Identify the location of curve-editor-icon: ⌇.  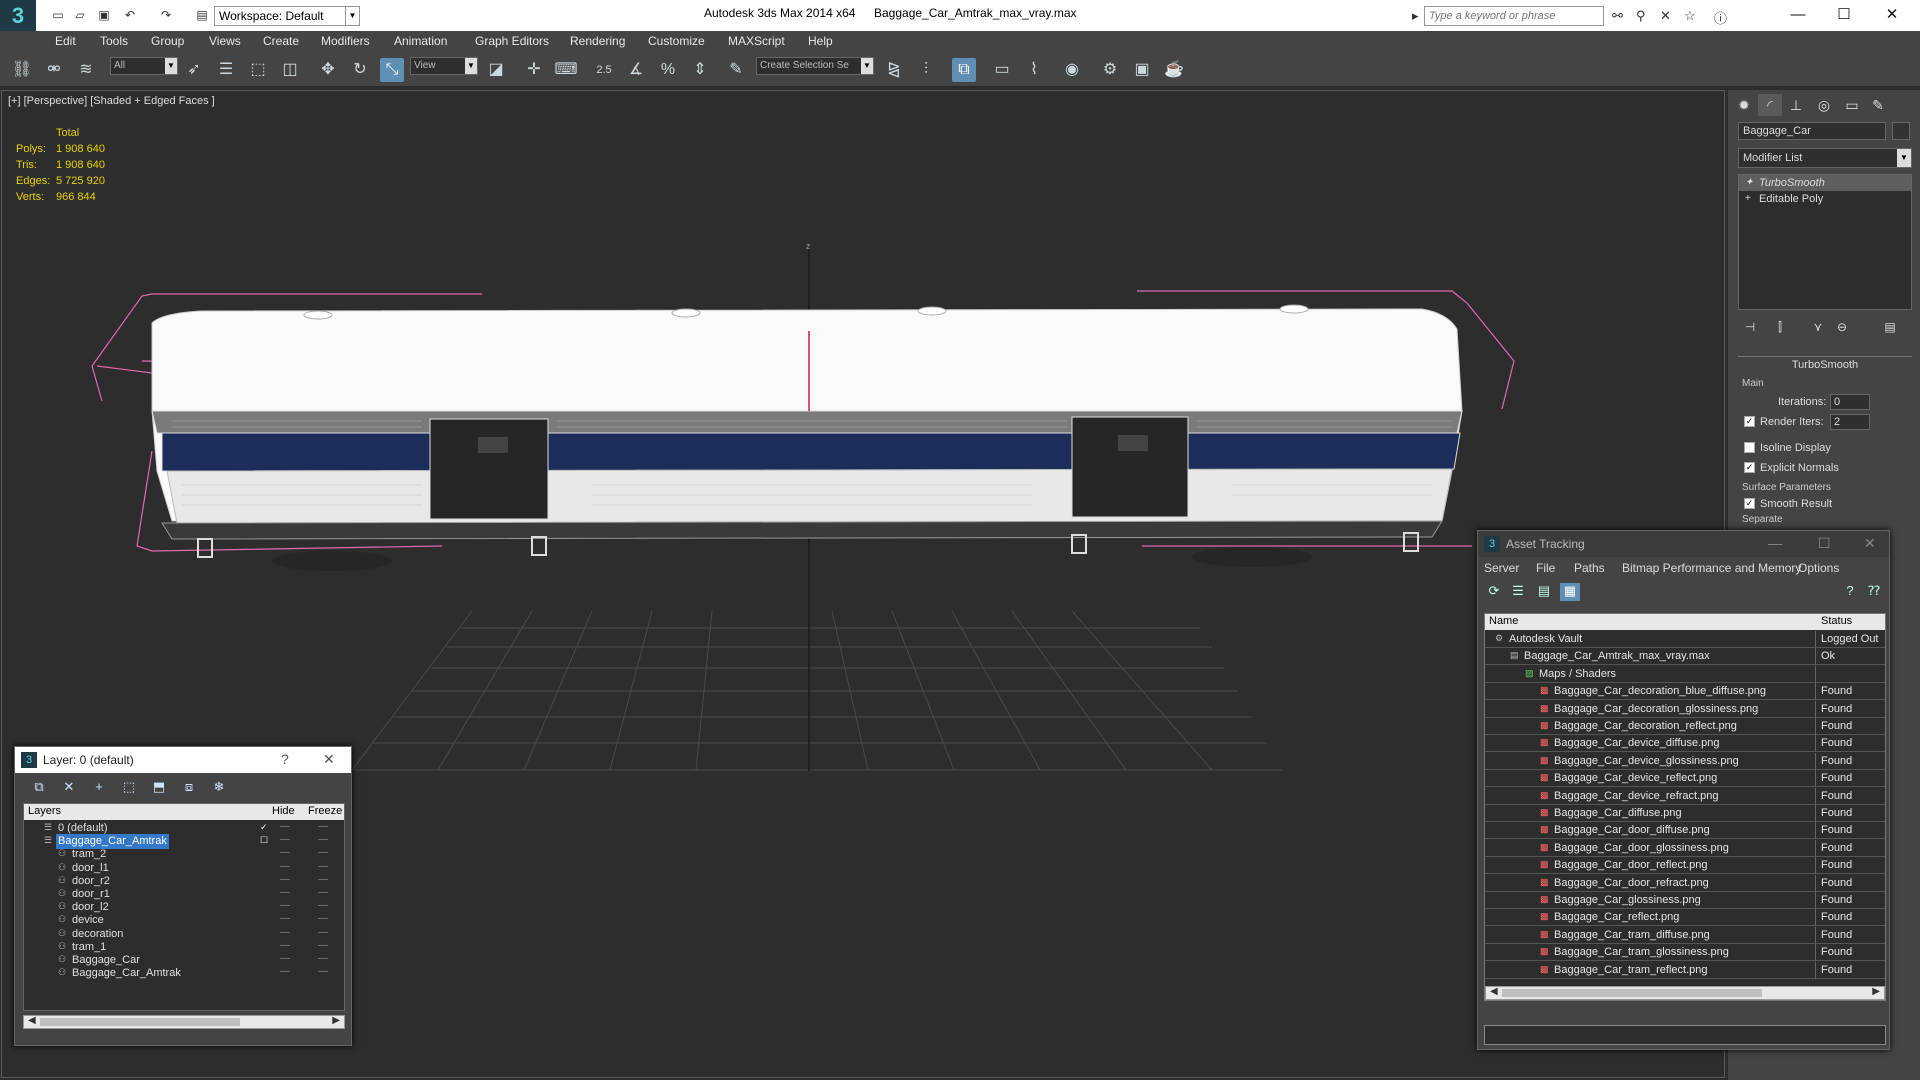
(1034, 70).